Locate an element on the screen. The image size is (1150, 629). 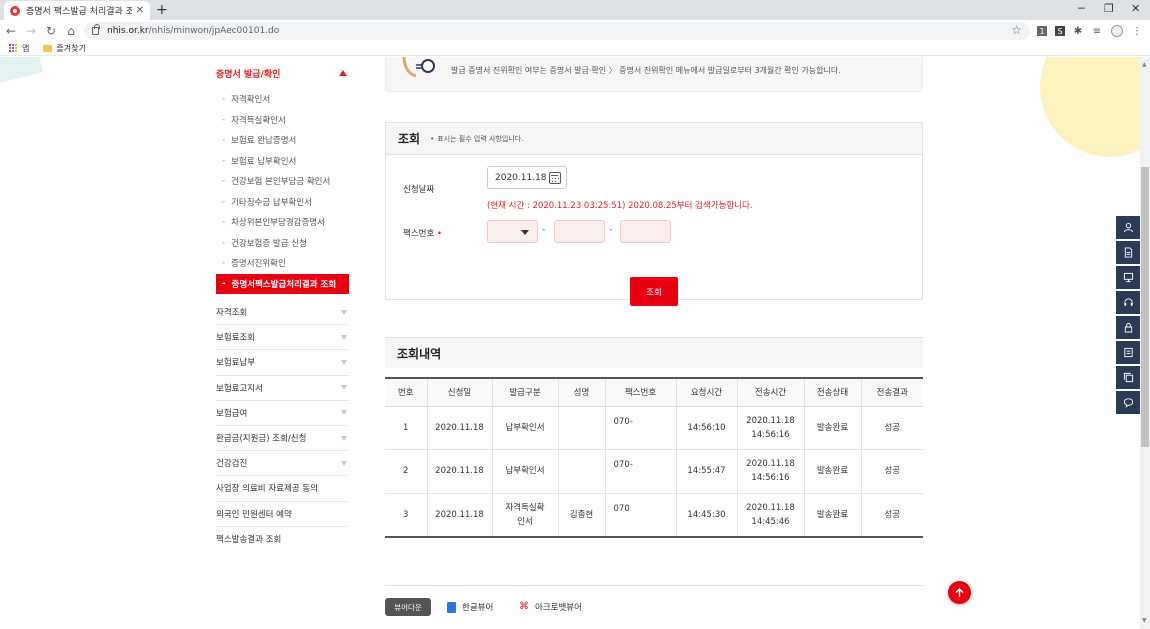
extensions-puzzle-icon: ✱ is located at coordinates (1078, 31).